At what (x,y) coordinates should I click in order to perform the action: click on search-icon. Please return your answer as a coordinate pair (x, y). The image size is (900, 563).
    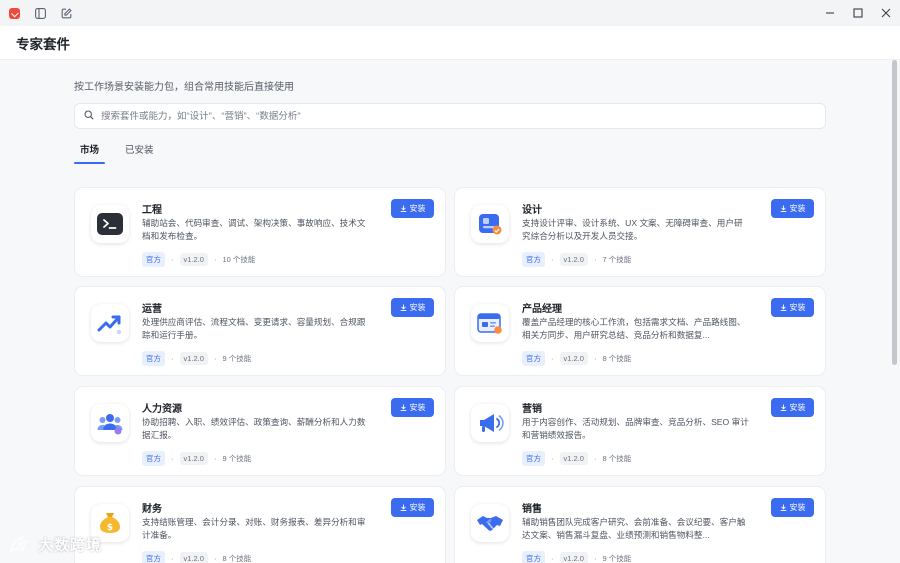
    Looking at the image, I should click on (89, 116).